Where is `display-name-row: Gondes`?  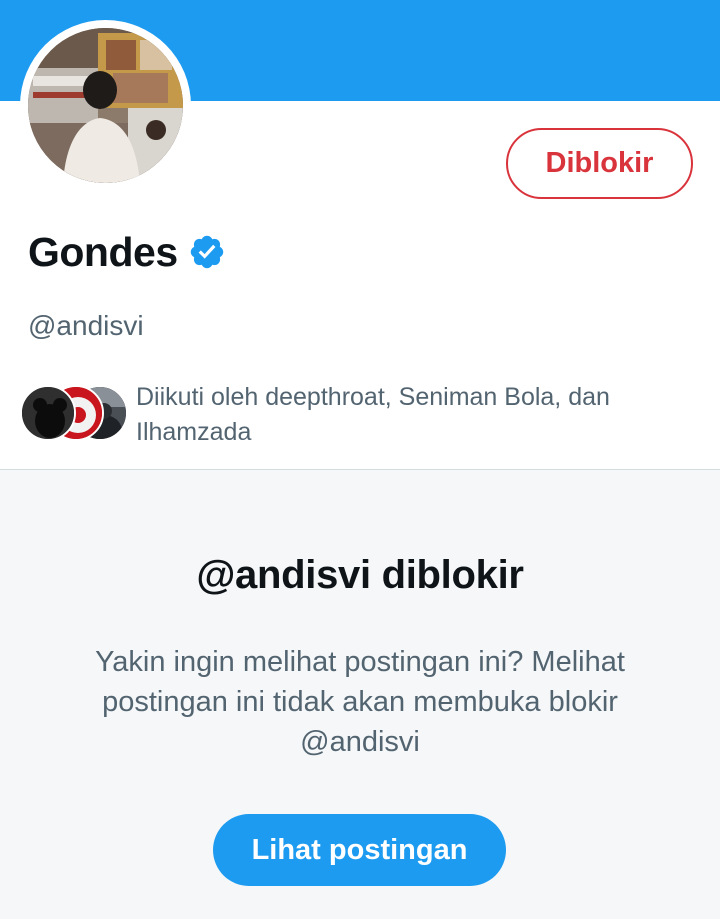 display-name-row: Gondes is located at coordinates (127, 252).